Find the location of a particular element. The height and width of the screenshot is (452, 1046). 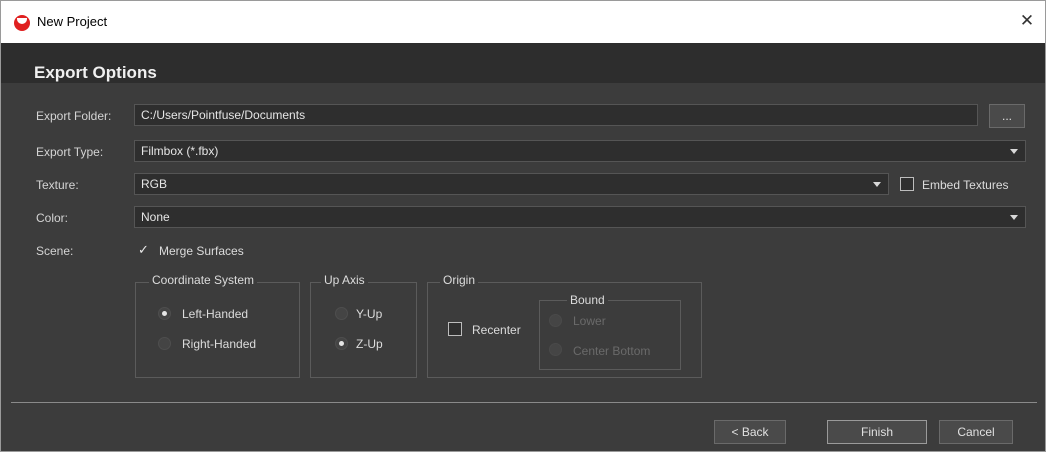

z-up-radio is located at coordinates (341, 343).